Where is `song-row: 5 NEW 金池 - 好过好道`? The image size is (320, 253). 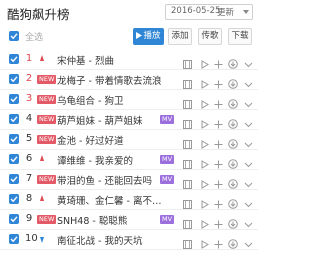 song-row: 5 NEW 金池 - 好过好道 is located at coordinates (129, 140).